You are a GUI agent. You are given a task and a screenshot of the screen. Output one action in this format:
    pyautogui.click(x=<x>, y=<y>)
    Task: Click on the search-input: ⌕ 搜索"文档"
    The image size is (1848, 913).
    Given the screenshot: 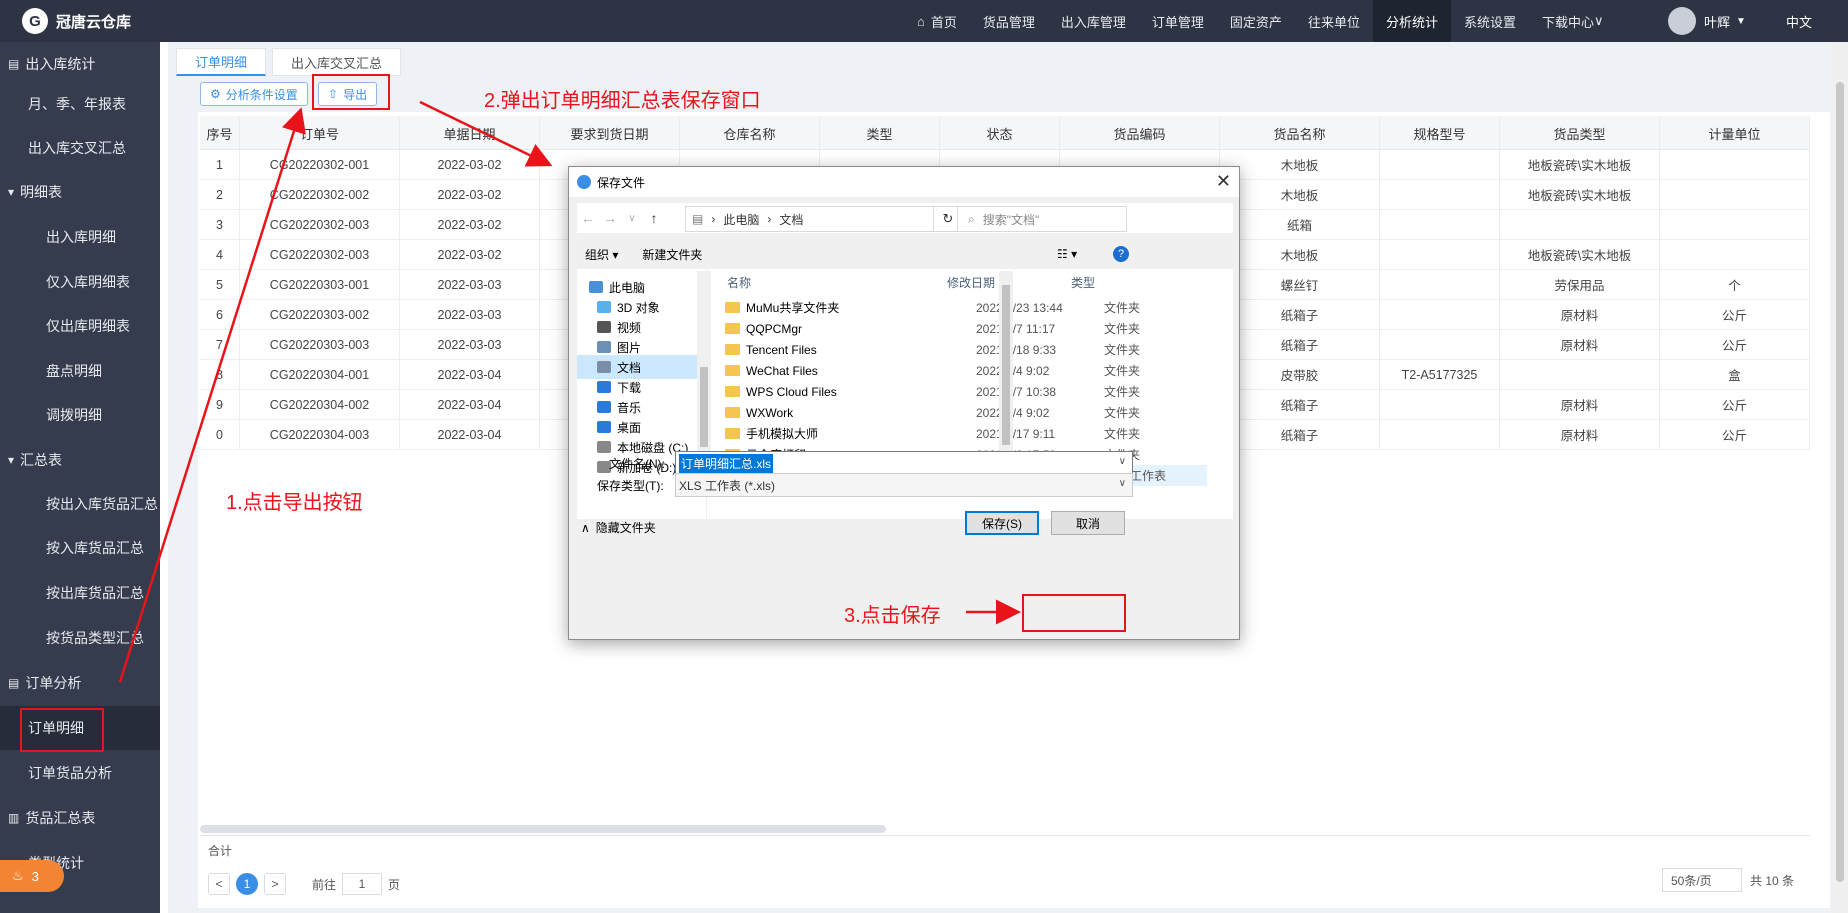 What is the action you would take?
    pyautogui.click(x=1042, y=219)
    